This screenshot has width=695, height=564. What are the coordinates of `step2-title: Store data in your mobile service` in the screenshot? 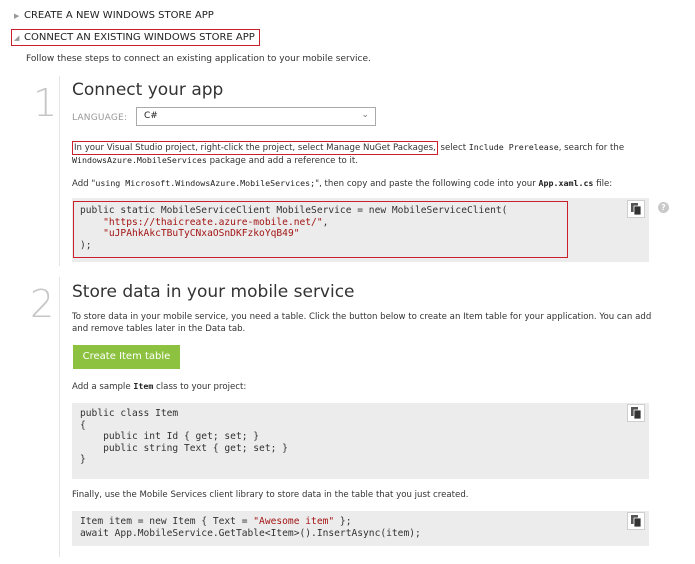 It's located at (213, 292).